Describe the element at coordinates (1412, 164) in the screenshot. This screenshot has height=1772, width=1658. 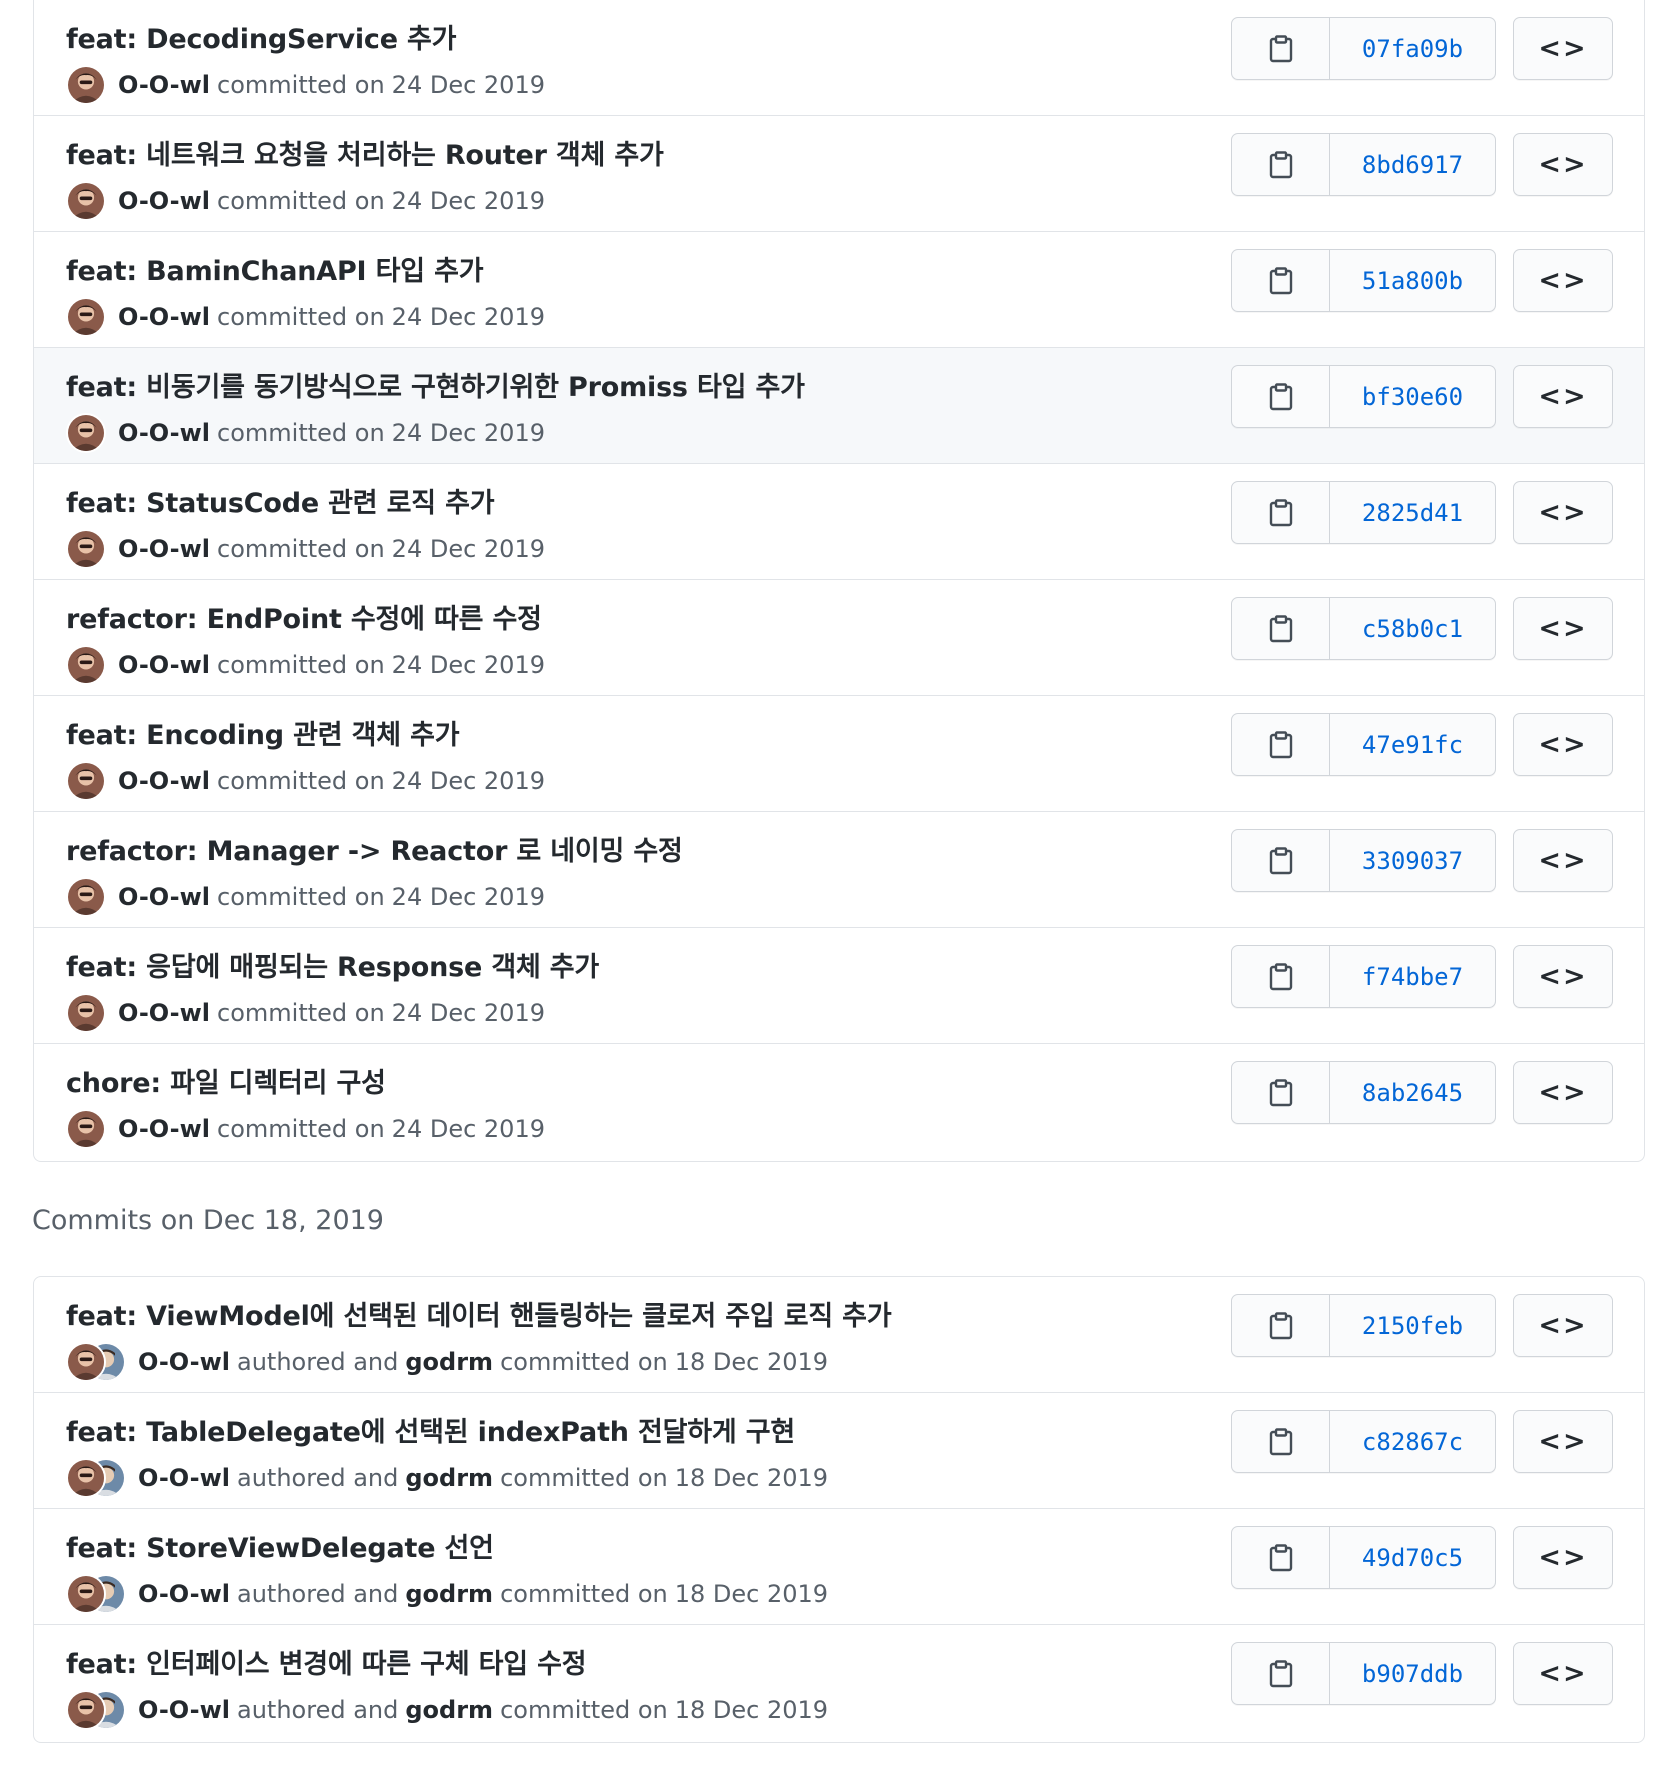
I see `commit-sha-link: 8bd6917` at that location.